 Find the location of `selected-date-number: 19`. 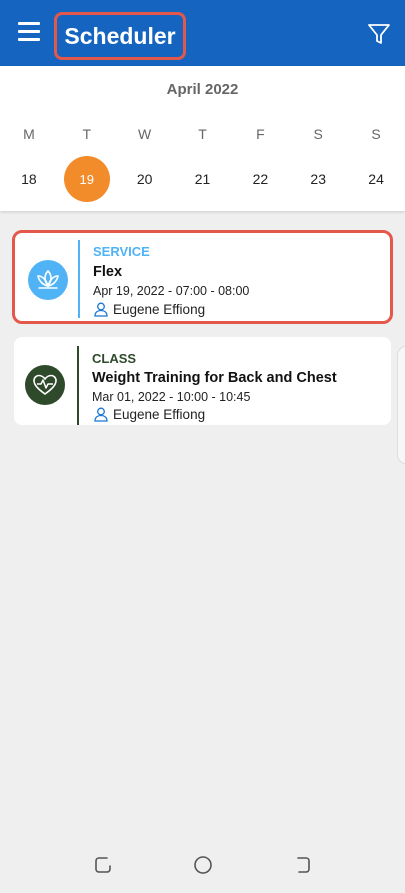

selected-date-number: 19 is located at coordinates (86, 179).